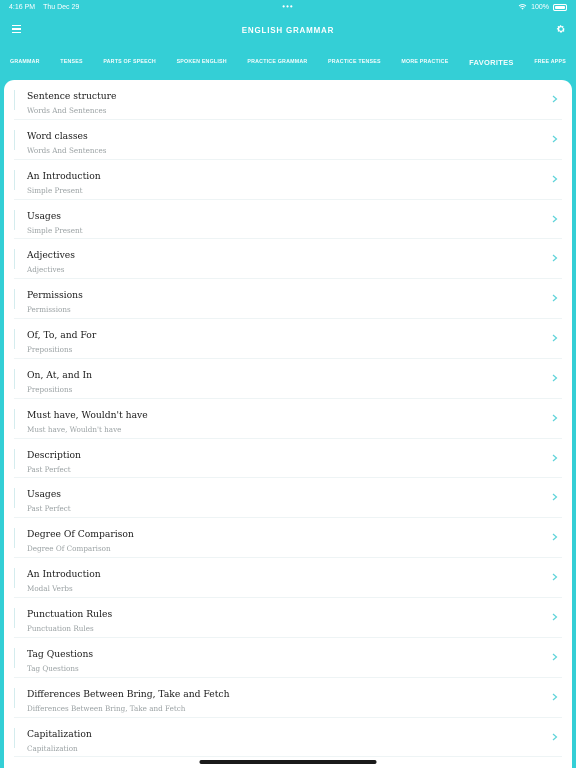  Describe the element at coordinates (61, 7) in the screenshot. I see `status-date: Thu Dec 29` at that location.